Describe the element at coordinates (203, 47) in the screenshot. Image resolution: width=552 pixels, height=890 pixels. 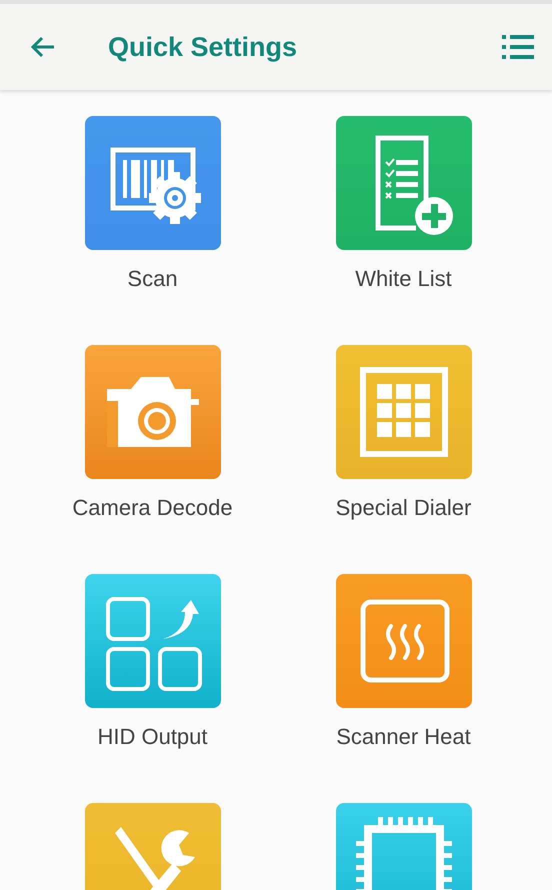
I see `screen-title: Quick Settings` at that location.